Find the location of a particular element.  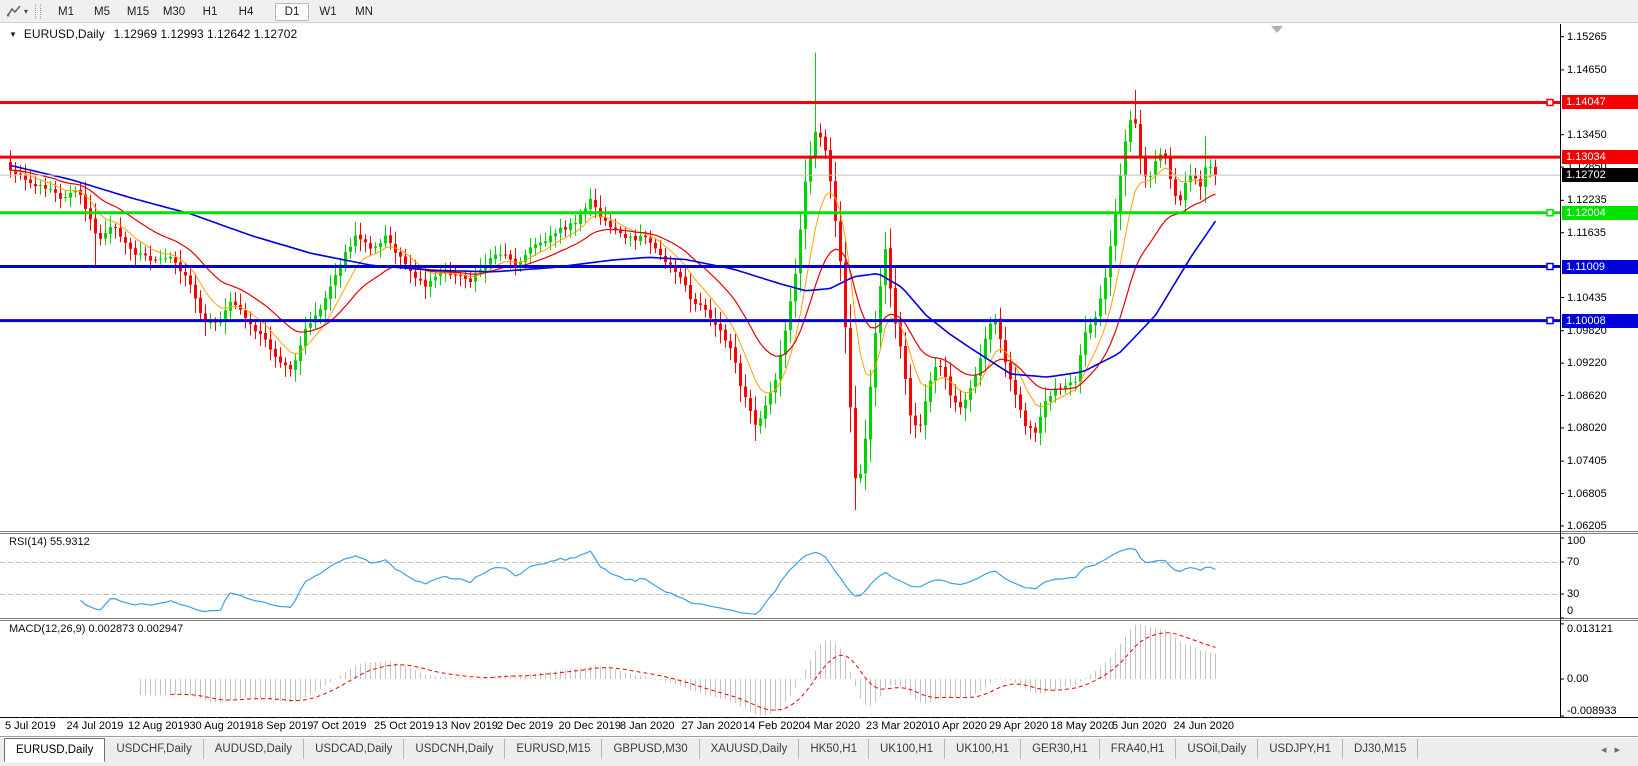

timeframe-button-mn: MN is located at coordinates (364, 12).